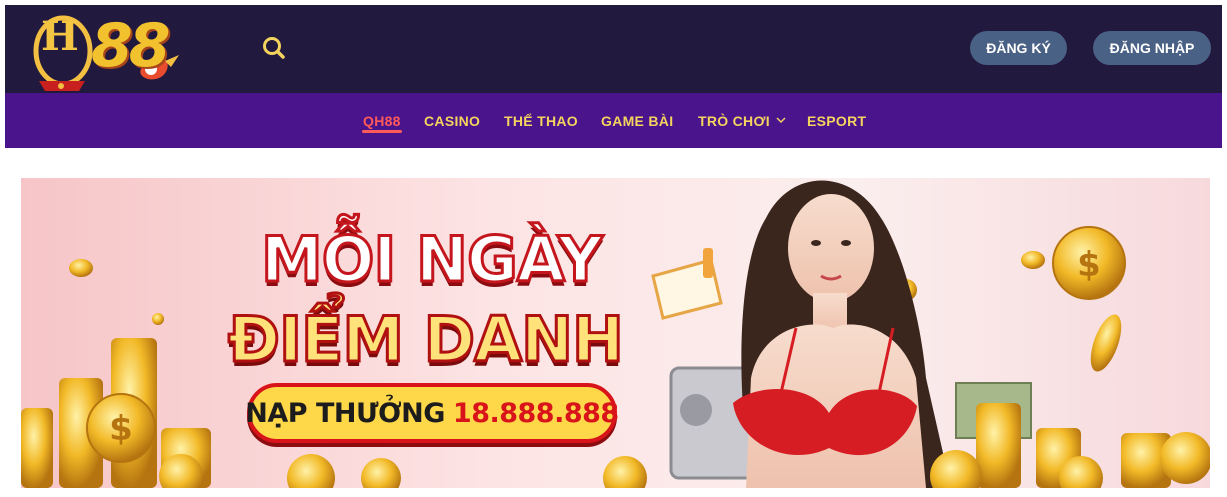  I want to click on nav-item-the-thao: THỂ THAO, so click(541, 121).